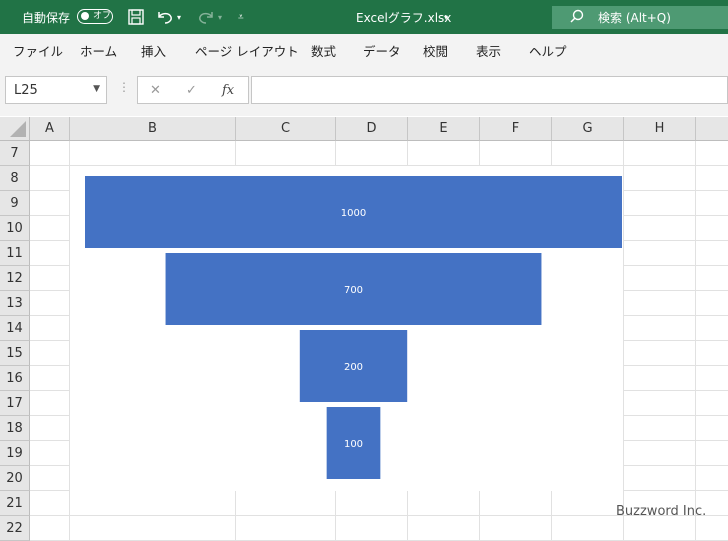  What do you see at coordinates (15, 153) in the screenshot?
I see `row-header: 7` at bounding box center [15, 153].